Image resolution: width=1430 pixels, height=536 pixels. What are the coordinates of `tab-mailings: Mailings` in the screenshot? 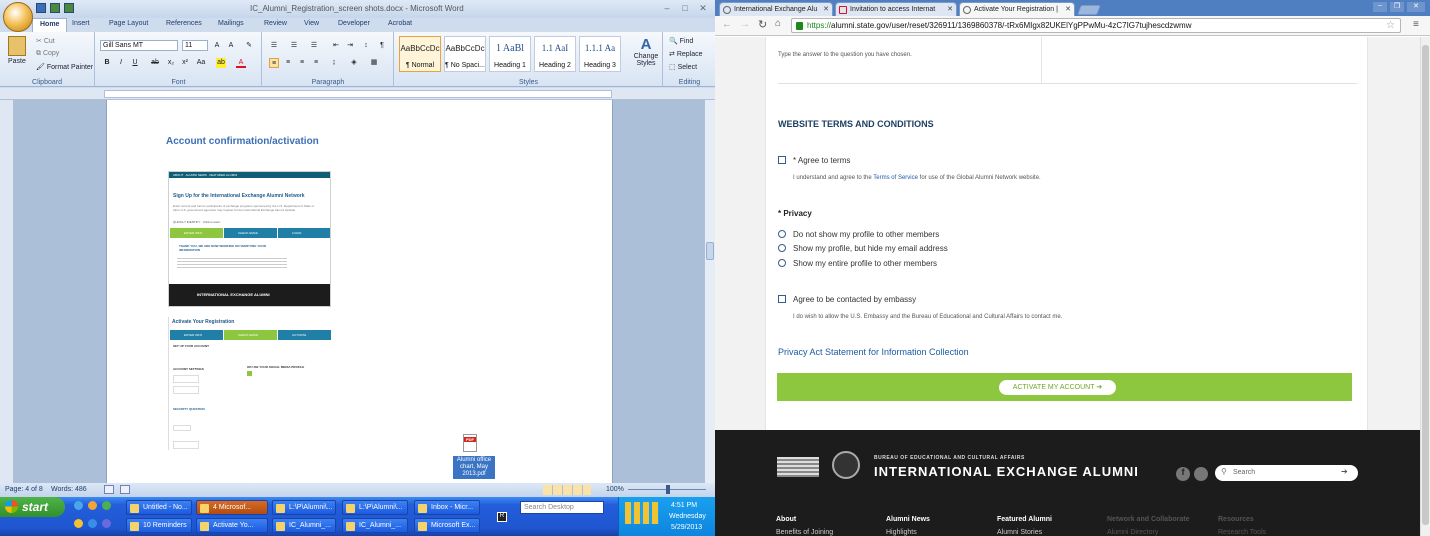 It's located at (231, 23).